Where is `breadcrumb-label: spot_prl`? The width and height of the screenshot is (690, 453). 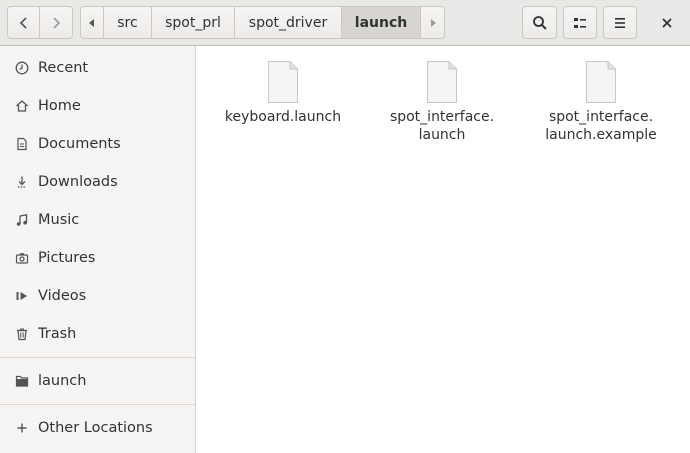
breadcrumb-label: spot_prl is located at coordinates (193, 22).